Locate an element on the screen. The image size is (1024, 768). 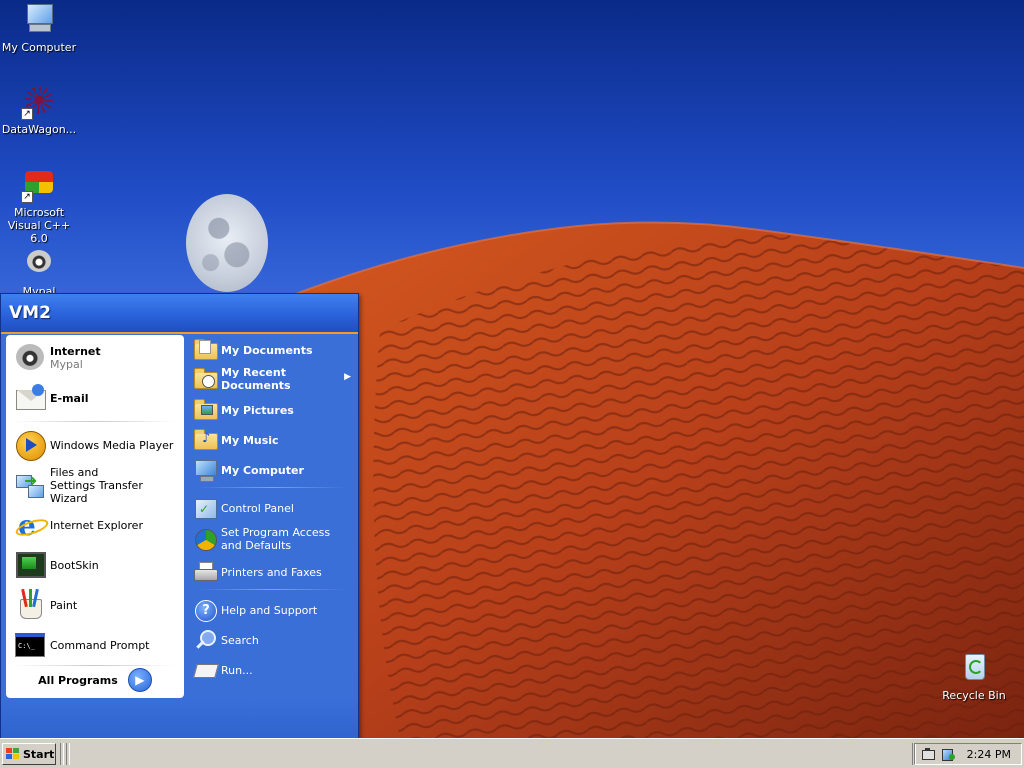
start-menu-footer is located at coordinates (179, 718).